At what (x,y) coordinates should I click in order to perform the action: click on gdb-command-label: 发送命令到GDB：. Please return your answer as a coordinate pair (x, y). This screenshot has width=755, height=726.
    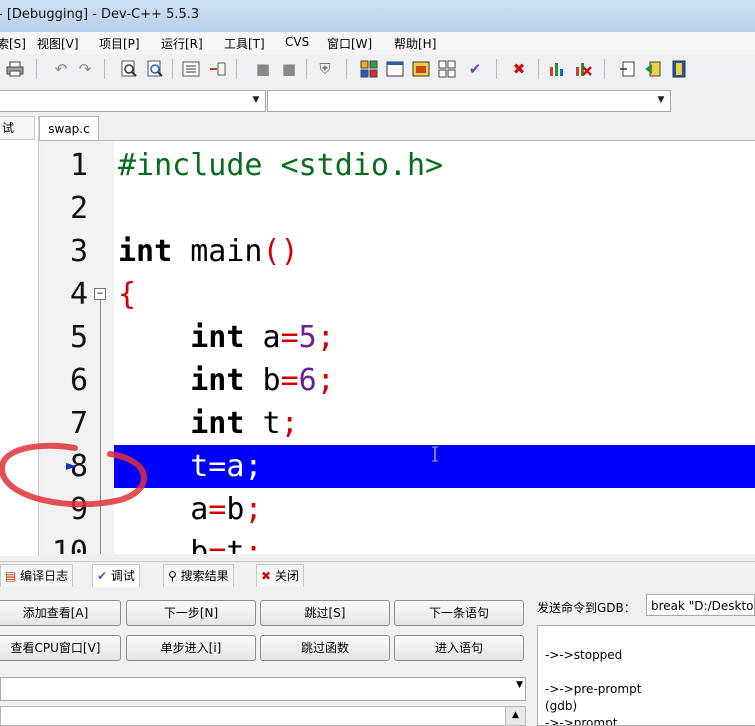
    Looking at the image, I should click on (586, 608).